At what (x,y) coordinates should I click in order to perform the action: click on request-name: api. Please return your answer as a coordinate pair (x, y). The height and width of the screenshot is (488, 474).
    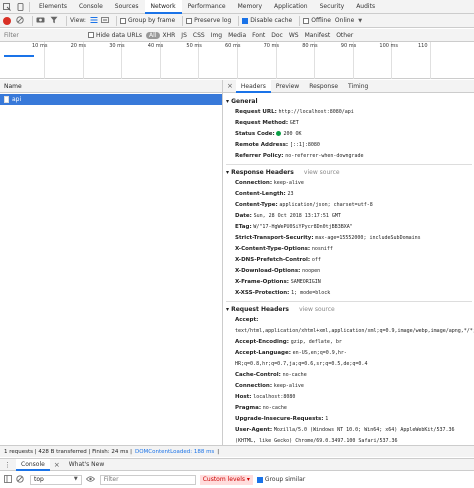
    Looking at the image, I should click on (17, 99).